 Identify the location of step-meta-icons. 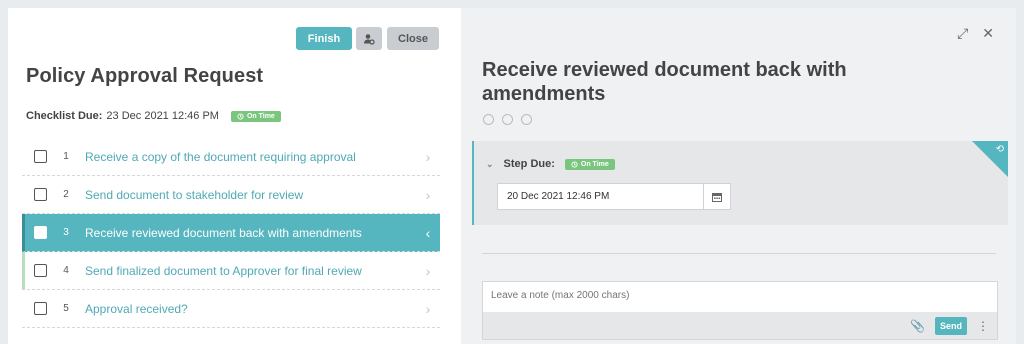
(507, 119).